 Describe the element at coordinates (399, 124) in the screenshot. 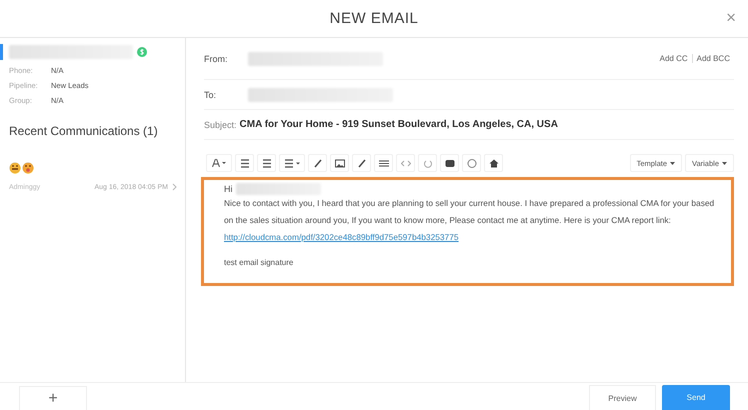

I see `subject-field: CMA for Your Home - 919 Sunset Boulevard, Los Angeles, CA, USA` at that location.